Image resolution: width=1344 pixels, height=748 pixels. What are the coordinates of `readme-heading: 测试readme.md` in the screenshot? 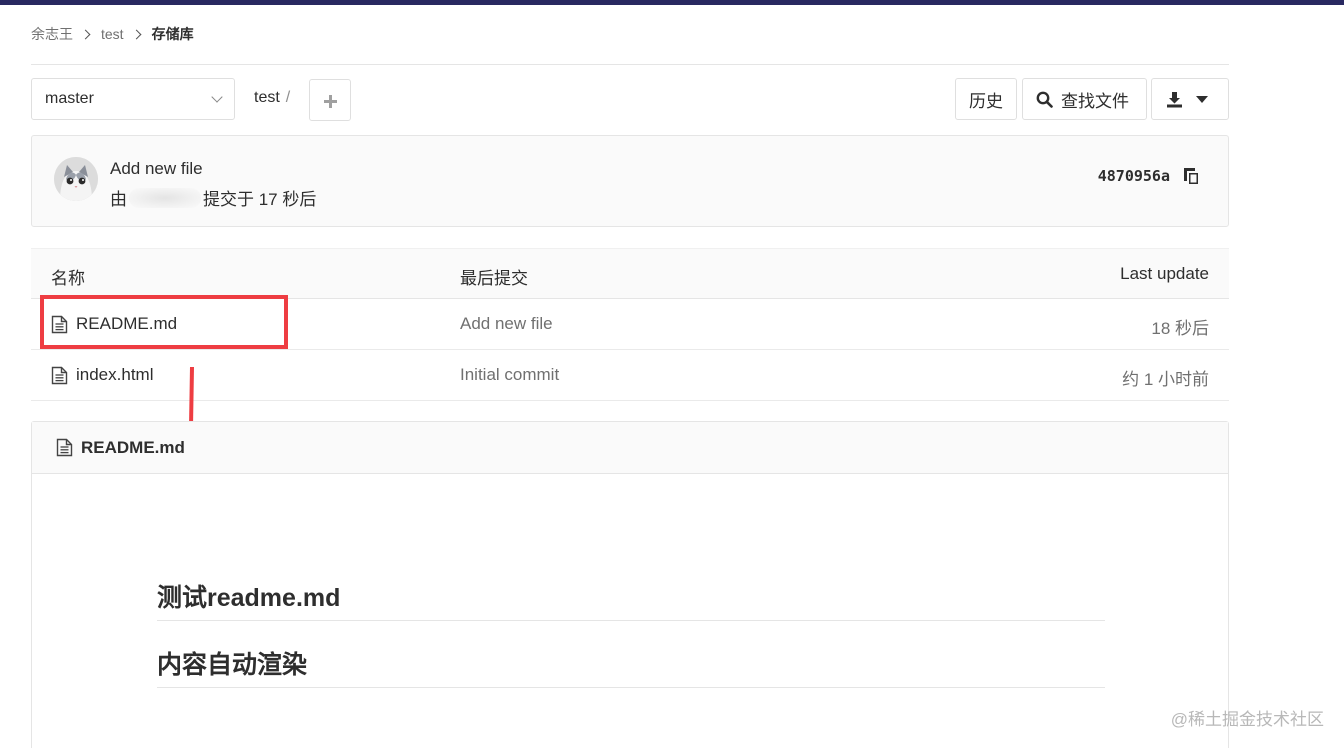 It's located at (631, 599).